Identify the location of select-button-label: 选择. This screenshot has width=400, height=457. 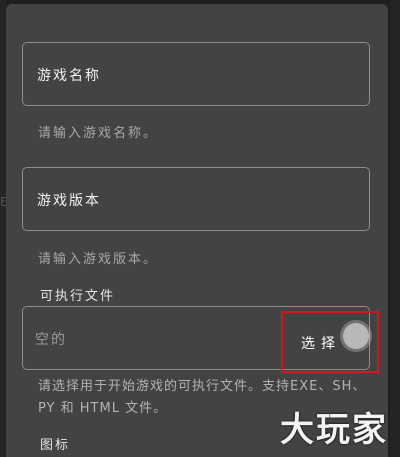
(321, 344).